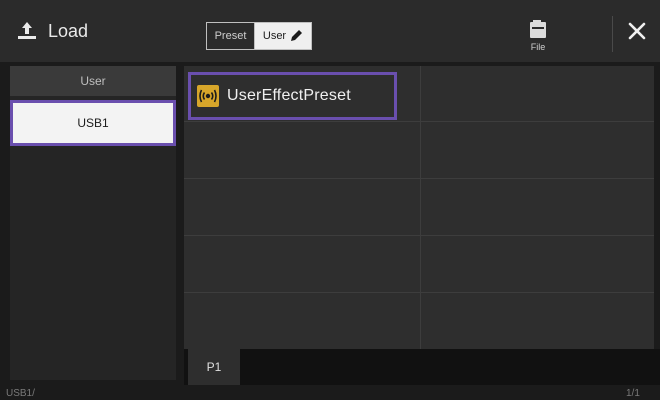 Image resolution: width=660 pixels, height=400 pixels. I want to click on load-arrow-icon, so click(27, 30).